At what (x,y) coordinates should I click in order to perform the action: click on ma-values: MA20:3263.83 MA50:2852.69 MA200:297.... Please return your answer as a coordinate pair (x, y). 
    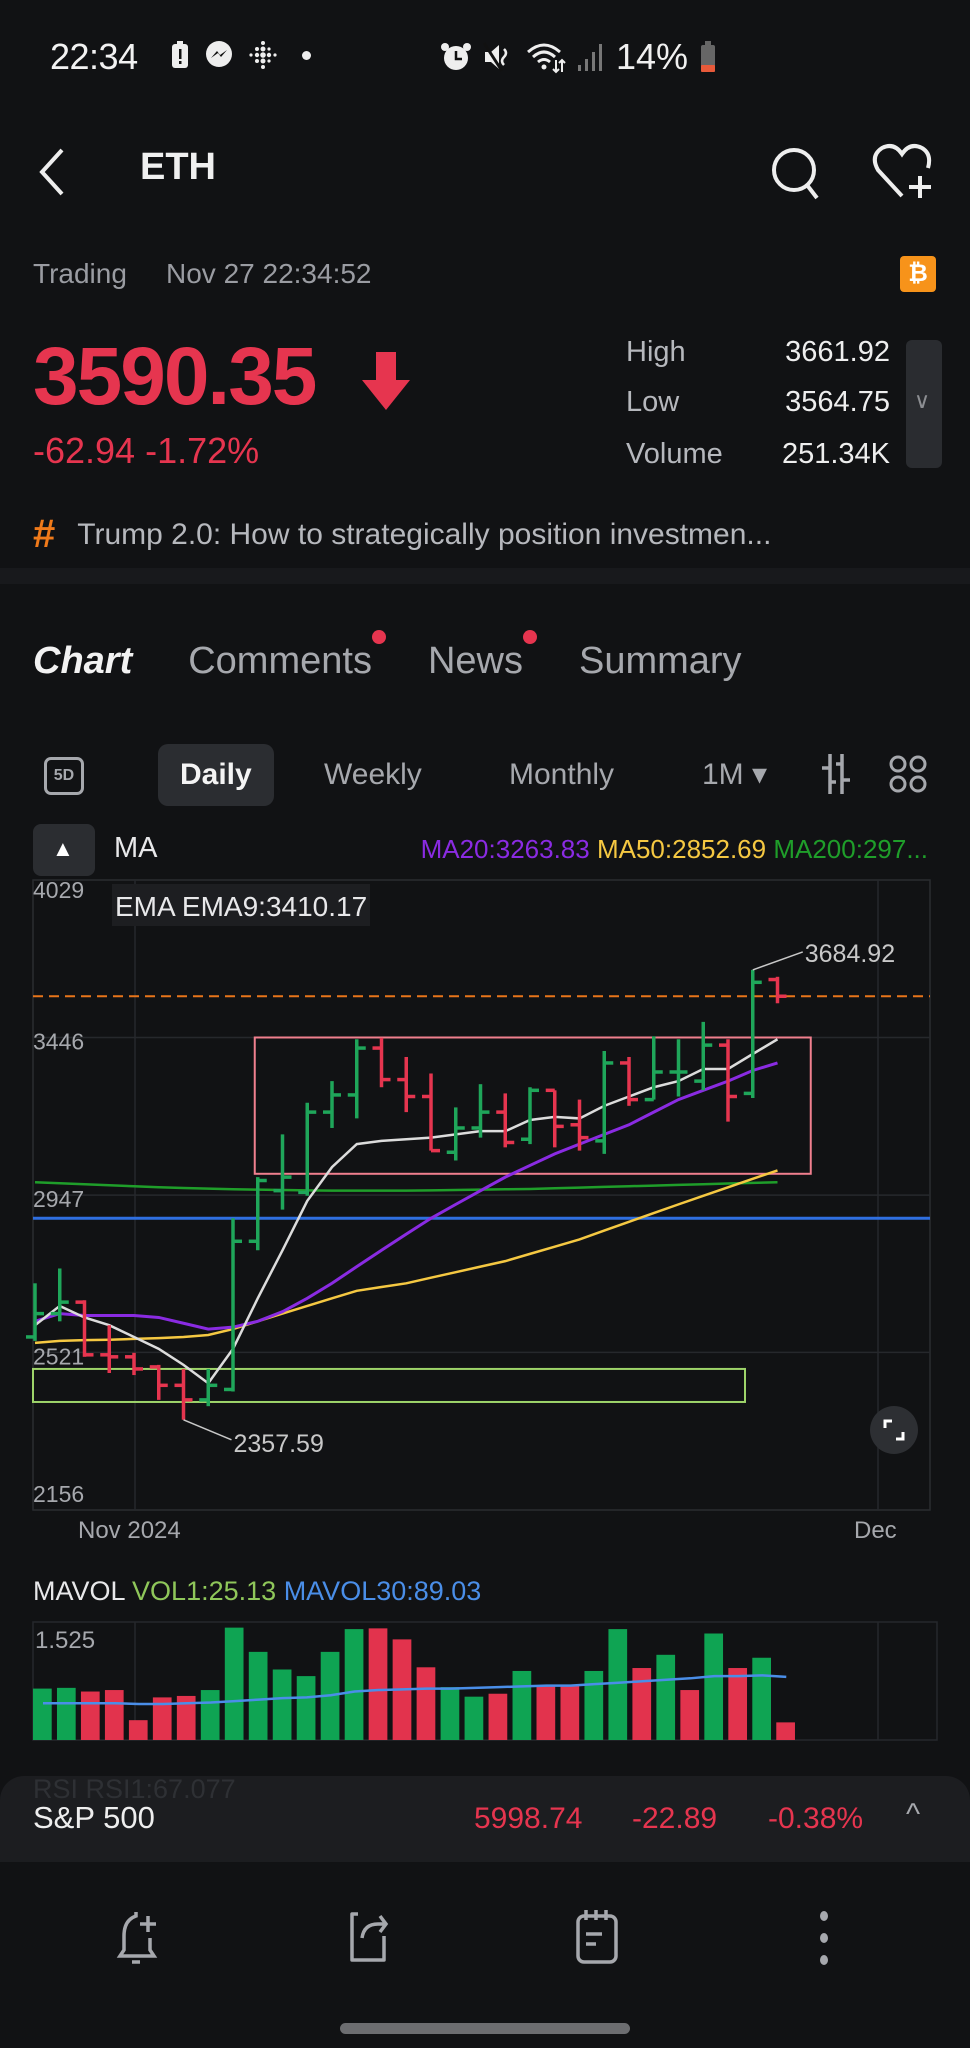
    Looking at the image, I should click on (674, 849).